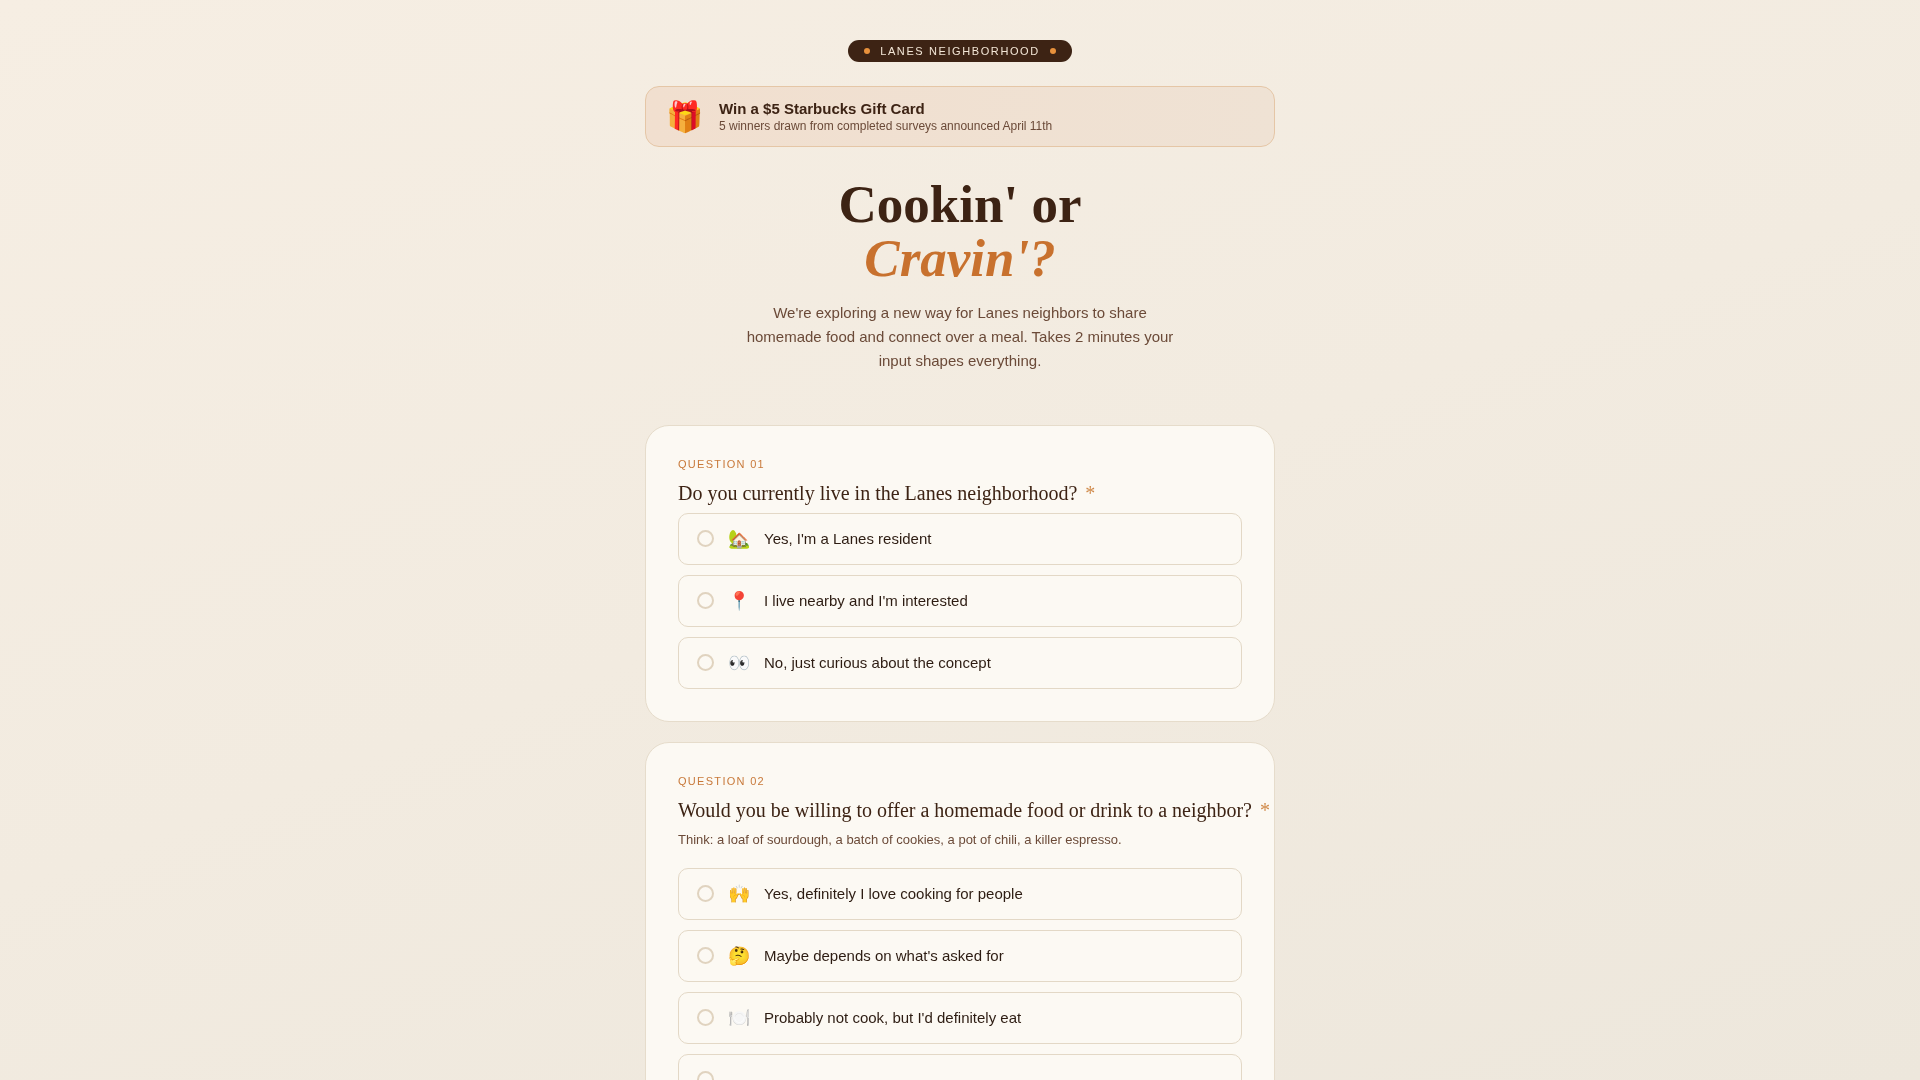 The height and width of the screenshot is (1080, 1920). Describe the element at coordinates (739, 538) in the screenshot. I see `emoji-icon: 🏡` at that location.